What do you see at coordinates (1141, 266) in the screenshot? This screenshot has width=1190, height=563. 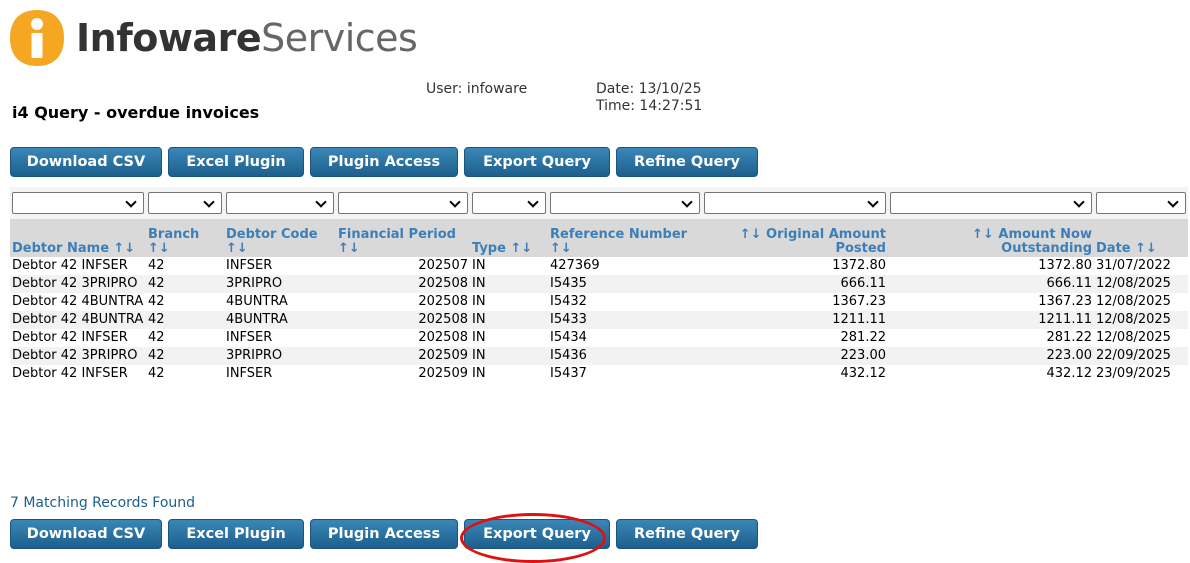 I see `cell-date: 31/07/2022` at bounding box center [1141, 266].